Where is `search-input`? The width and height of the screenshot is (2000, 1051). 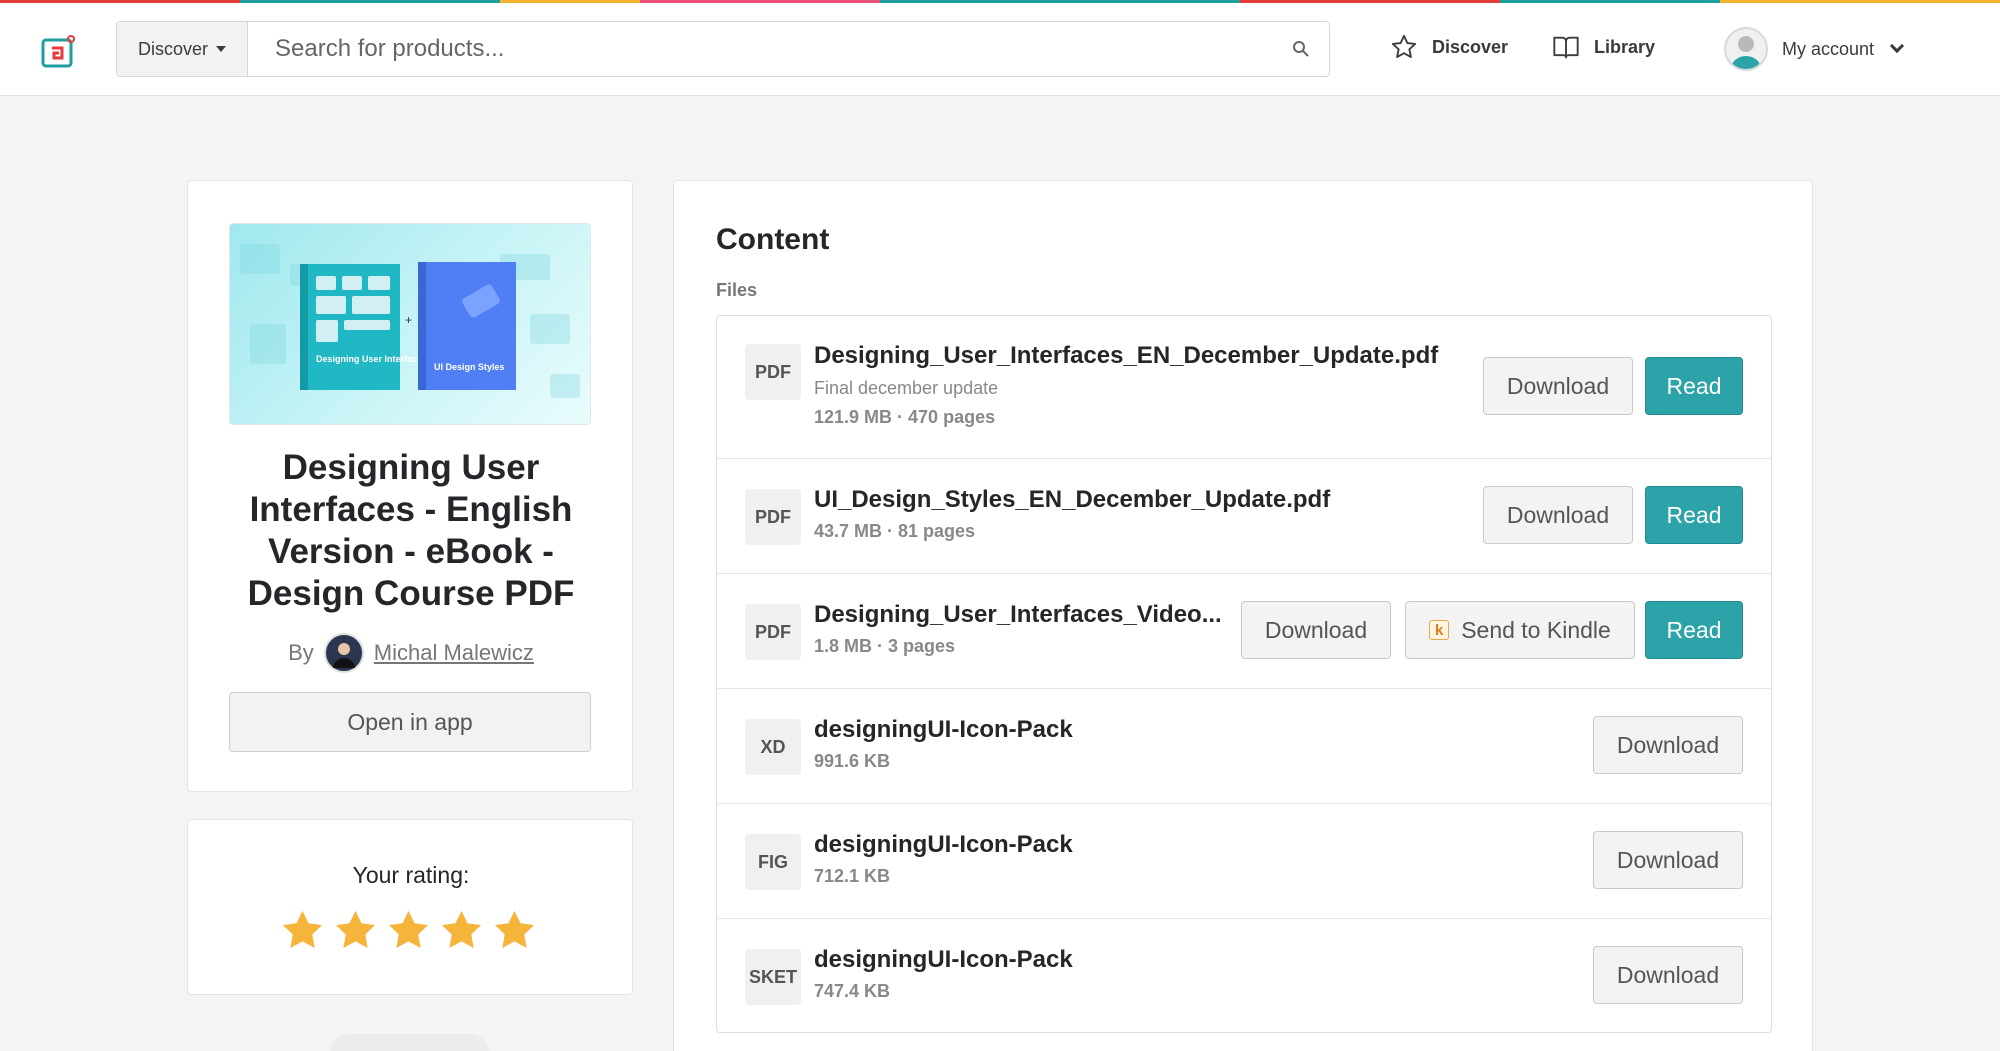
search-input is located at coordinates (760, 49).